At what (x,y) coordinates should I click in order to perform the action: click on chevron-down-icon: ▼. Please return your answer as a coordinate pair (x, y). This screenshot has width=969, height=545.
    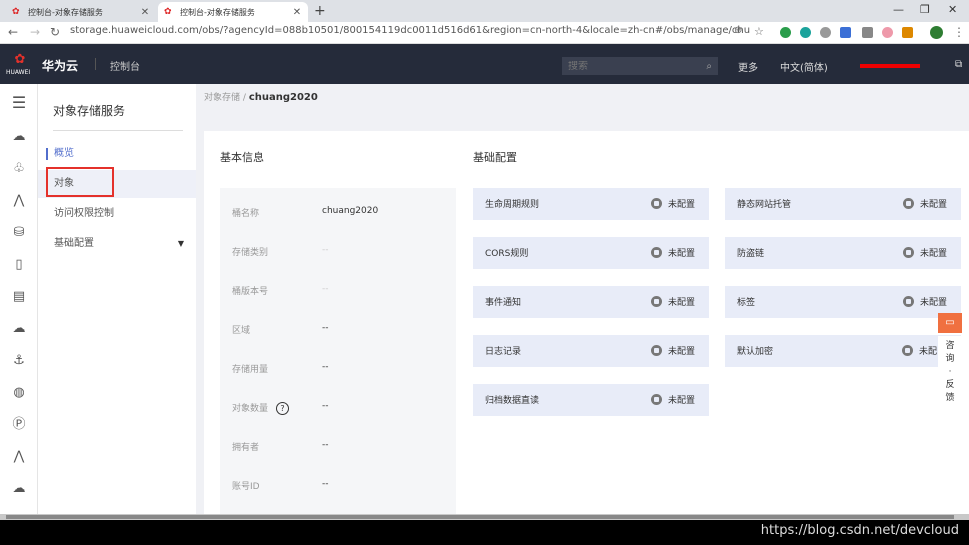
    Looking at the image, I should click on (181, 244).